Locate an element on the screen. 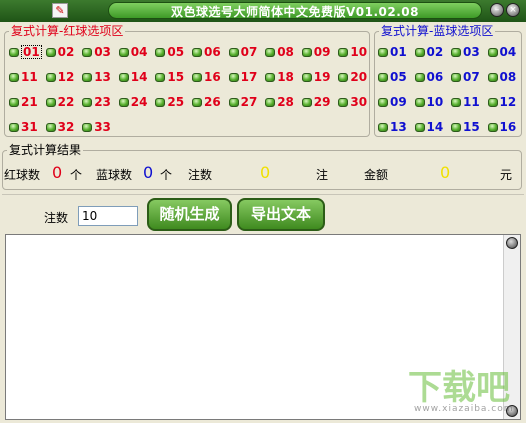  blue-ball-16: 16 is located at coordinates (501, 127).